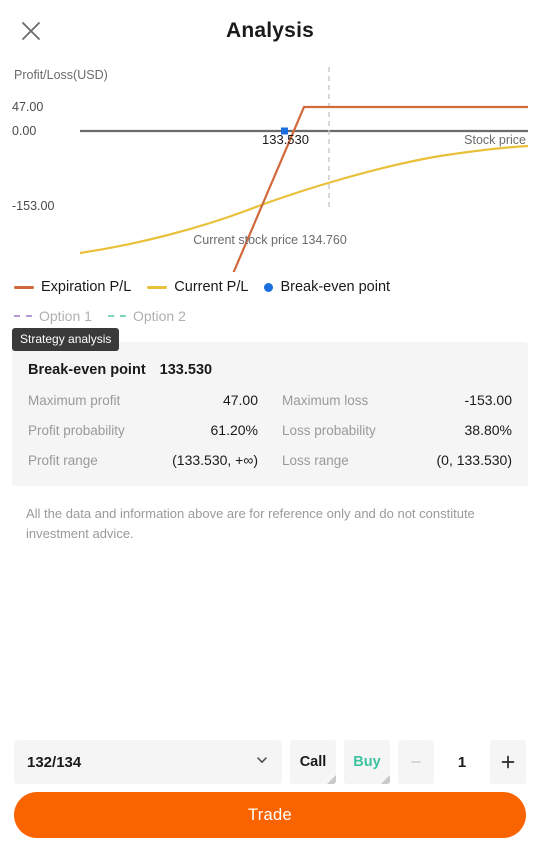 The width and height of the screenshot is (540, 852). Describe the element at coordinates (186, 370) in the screenshot. I see `break-even-value: 133.530` at that location.